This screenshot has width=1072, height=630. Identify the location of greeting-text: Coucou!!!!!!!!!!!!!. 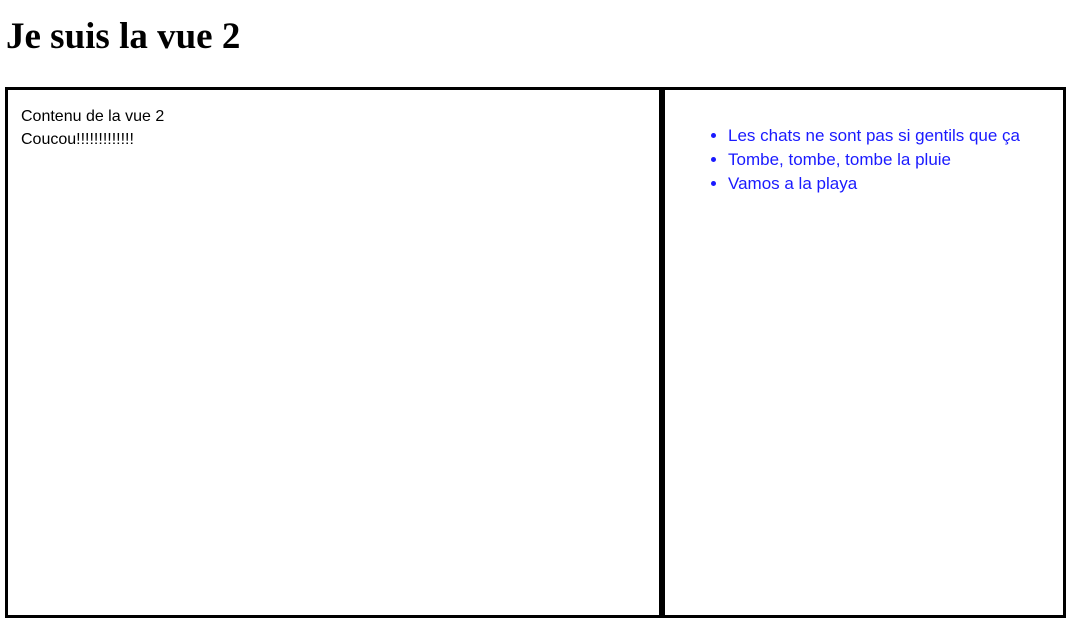
(77, 139).